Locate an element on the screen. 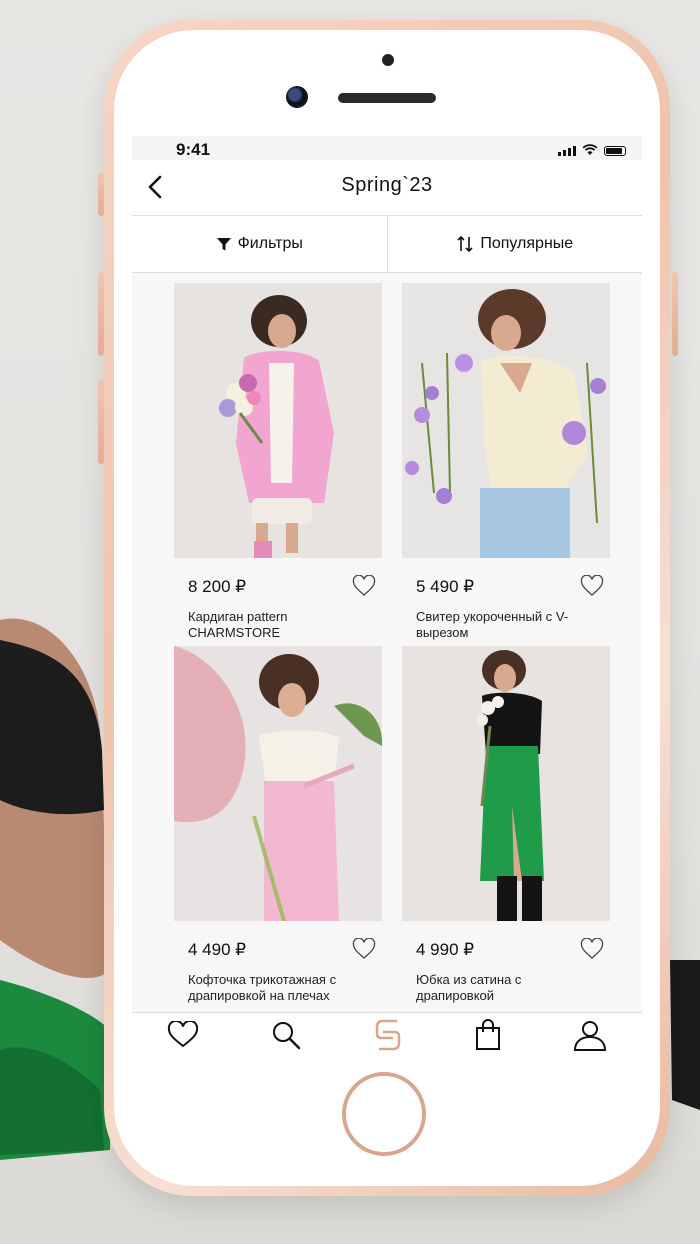 The height and width of the screenshot is (1244, 700). product-card: 4 990 ₽ Юбка из сатина с драпировкой is located at coordinates (506, 824).